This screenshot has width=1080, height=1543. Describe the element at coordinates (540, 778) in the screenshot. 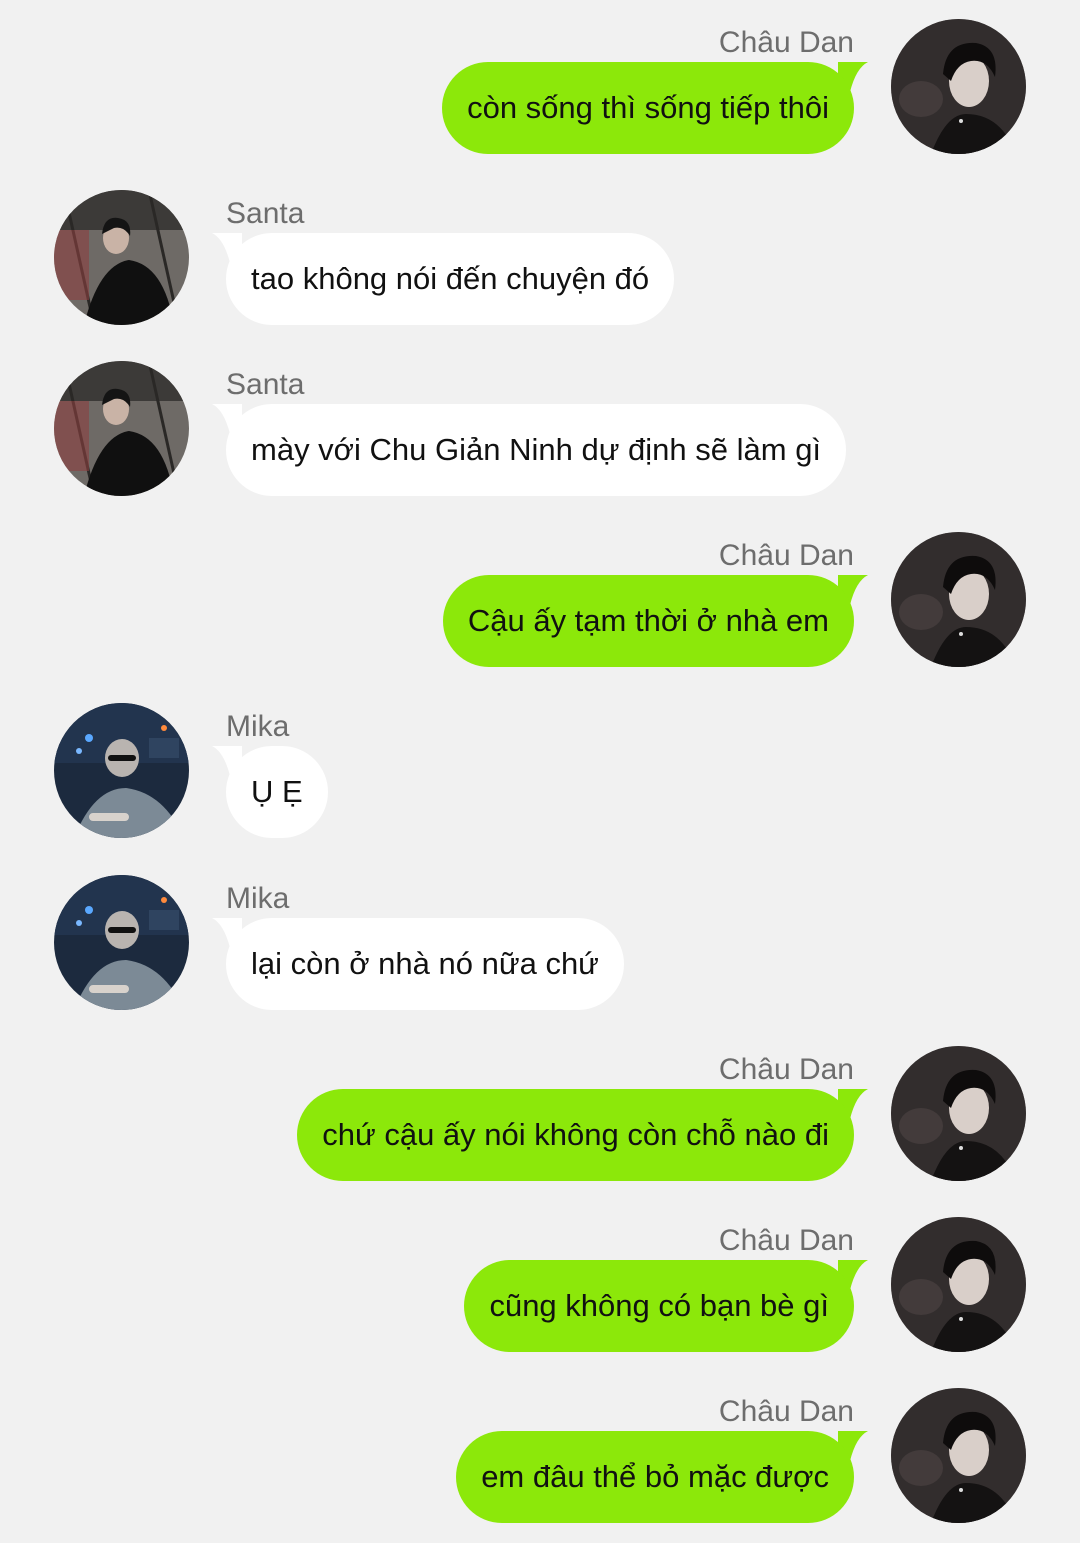

I see `message-row: Mika Ụ Ẹ` at that location.